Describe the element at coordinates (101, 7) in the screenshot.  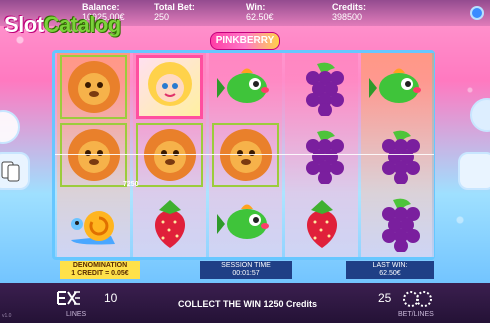
I see `balance-label: Balance:` at that location.